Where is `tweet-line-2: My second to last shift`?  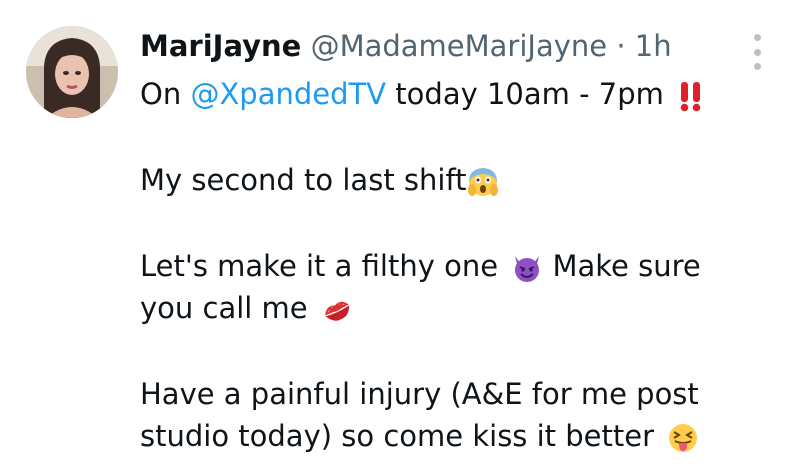 tweet-line-2: My second to last shift is located at coordinates (450, 180).